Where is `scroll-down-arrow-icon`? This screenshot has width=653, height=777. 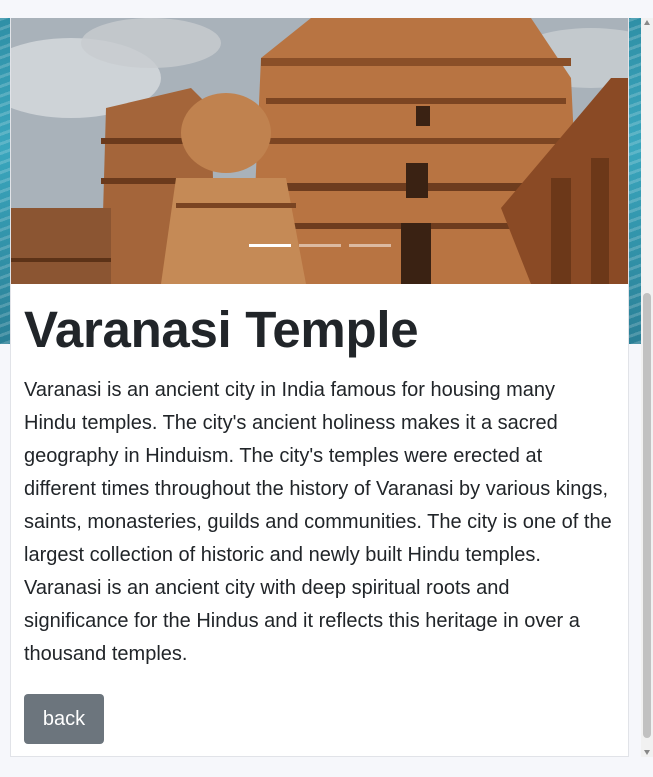 scroll-down-arrow-icon is located at coordinates (647, 752).